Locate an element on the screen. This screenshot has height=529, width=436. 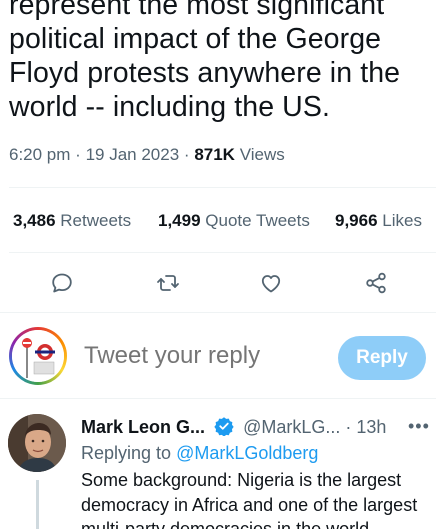
reply-author-row: Mark Leon G... @MarkLG... · 13h is located at coordinates (233, 428).